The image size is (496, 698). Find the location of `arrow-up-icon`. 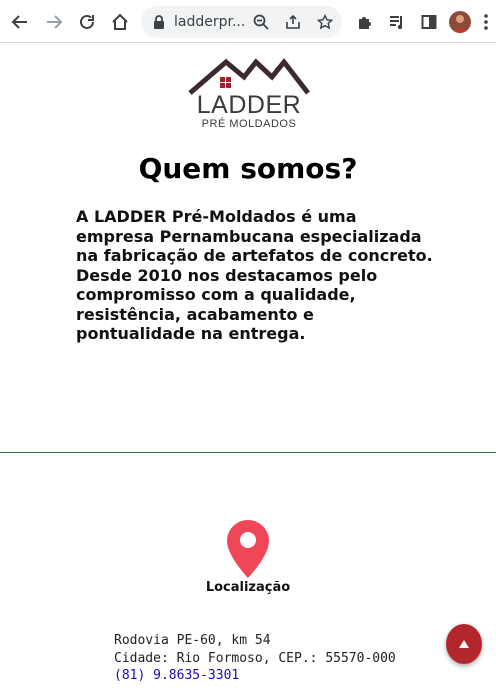

arrow-up-icon is located at coordinates (464, 644).